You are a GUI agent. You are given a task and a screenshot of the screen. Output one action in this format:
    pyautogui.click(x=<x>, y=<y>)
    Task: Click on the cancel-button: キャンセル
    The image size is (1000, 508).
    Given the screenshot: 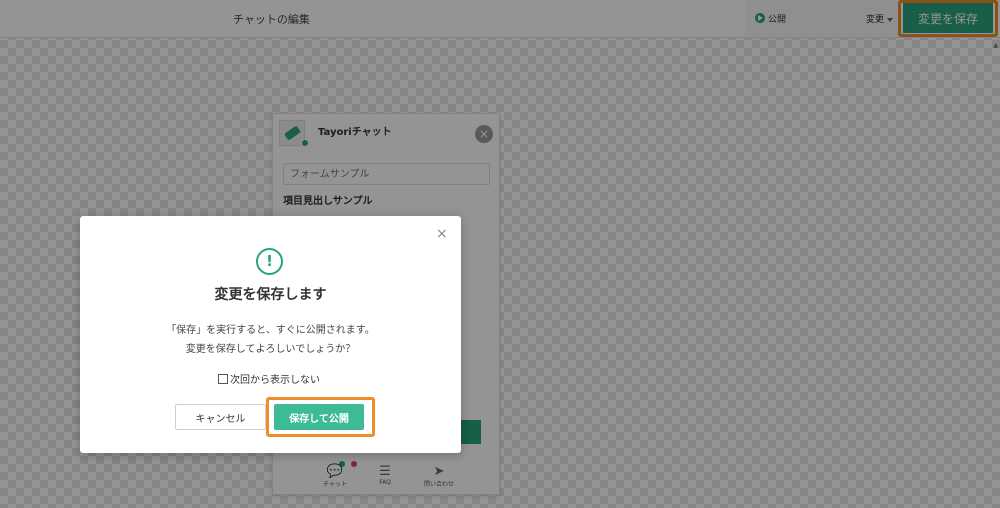 What is the action you would take?
    pyautogui.click(x=220, y=417)
    